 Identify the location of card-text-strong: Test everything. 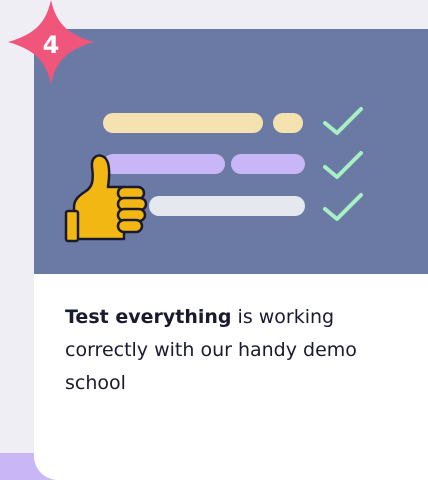
(148, 317).